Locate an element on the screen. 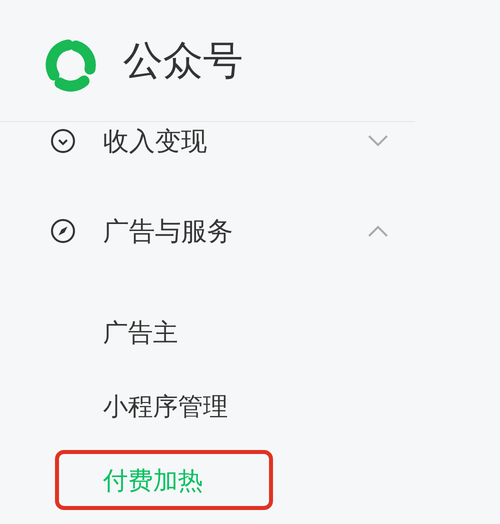 The width and height of the screenshot is (500, 524). menu-item: 广告与服务 is located at coordinates (194, 231).